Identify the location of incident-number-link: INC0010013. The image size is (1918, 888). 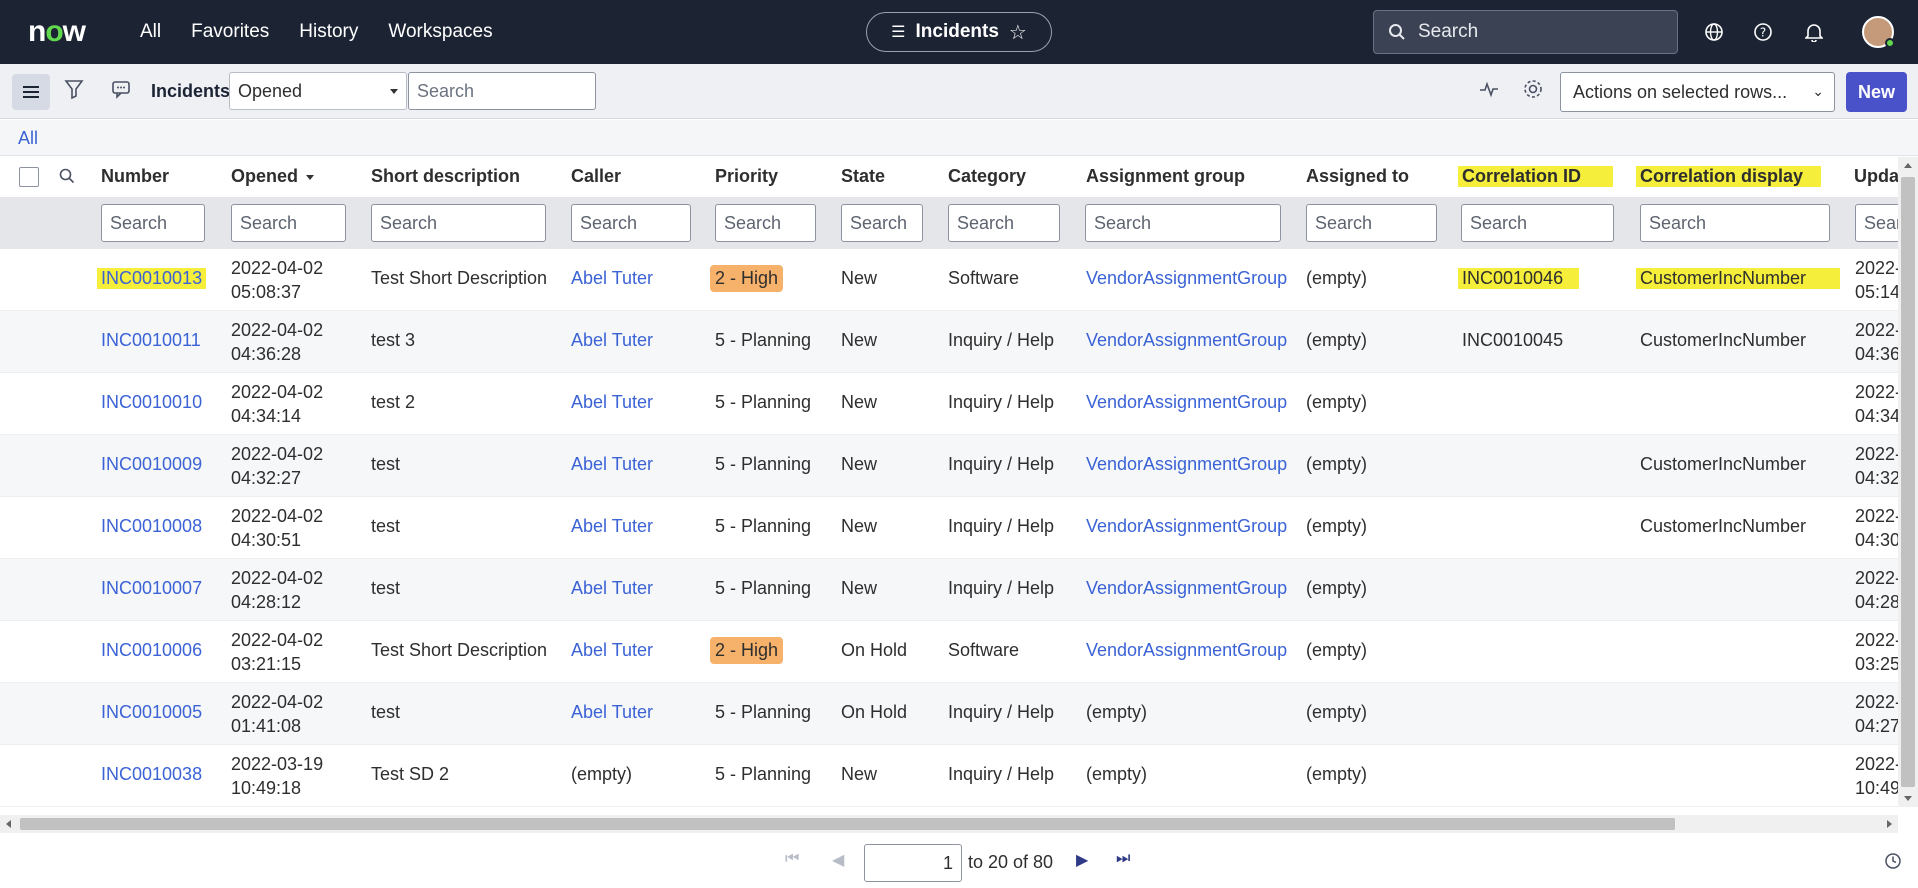
(152, 278).